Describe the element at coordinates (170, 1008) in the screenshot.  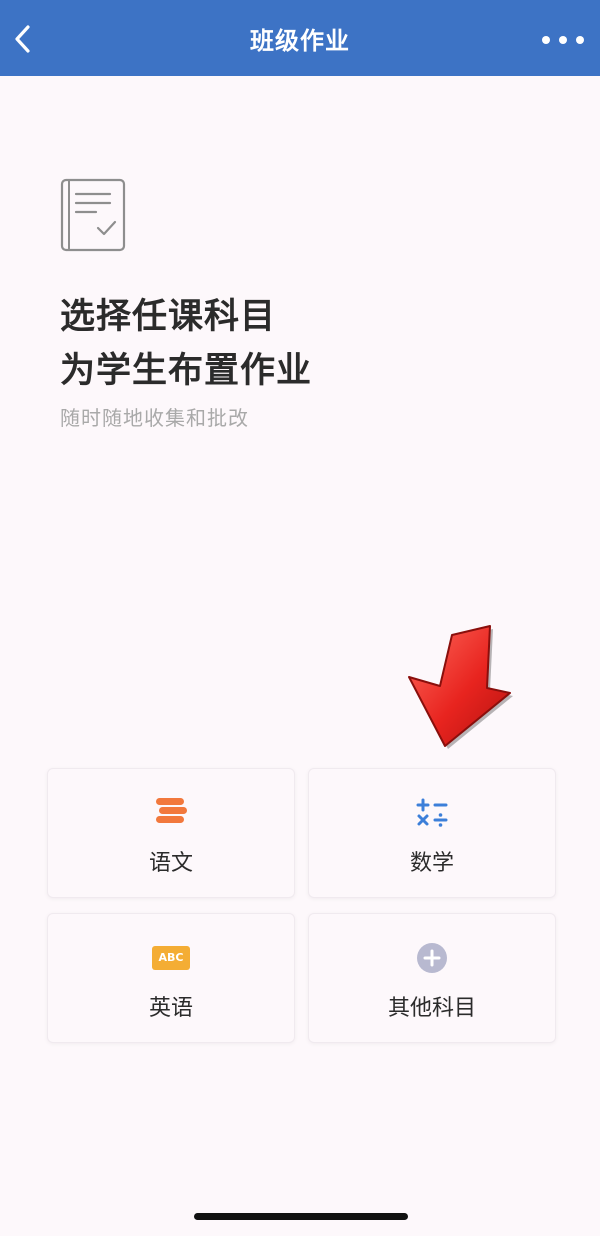
I see `subject-label: 英语` at that location.